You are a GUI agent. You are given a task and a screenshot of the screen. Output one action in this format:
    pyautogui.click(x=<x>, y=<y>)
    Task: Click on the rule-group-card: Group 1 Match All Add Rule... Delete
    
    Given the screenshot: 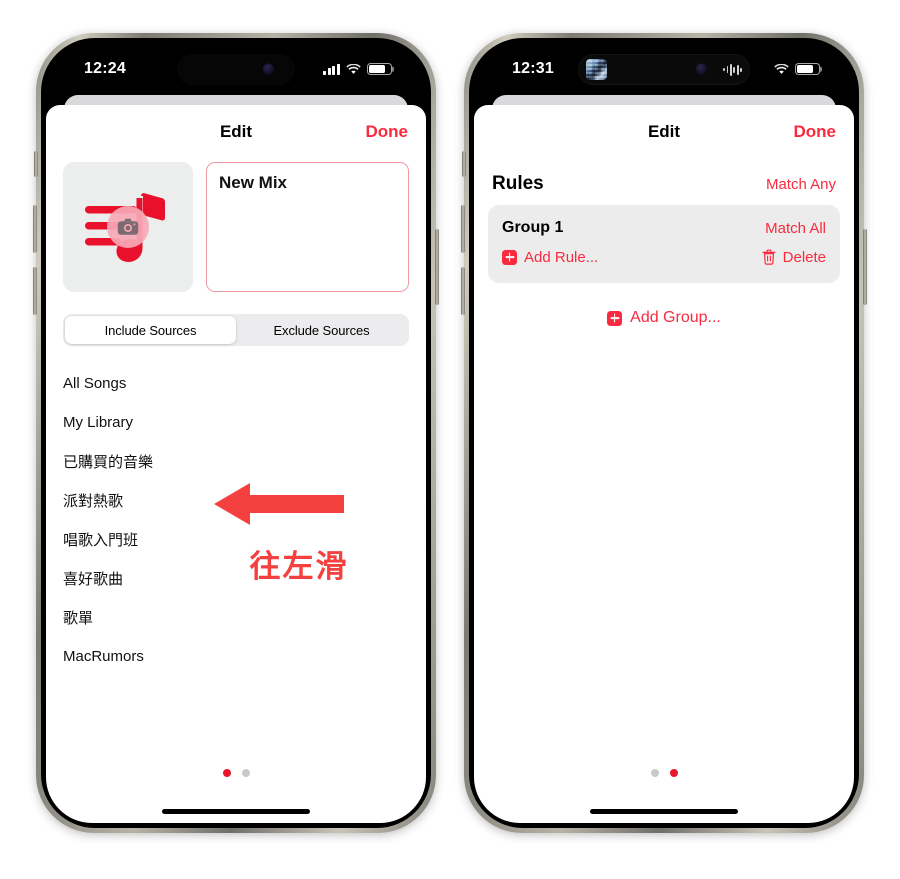 What is the action you would take?
    pyautogui.click(x=664, y=244)
    